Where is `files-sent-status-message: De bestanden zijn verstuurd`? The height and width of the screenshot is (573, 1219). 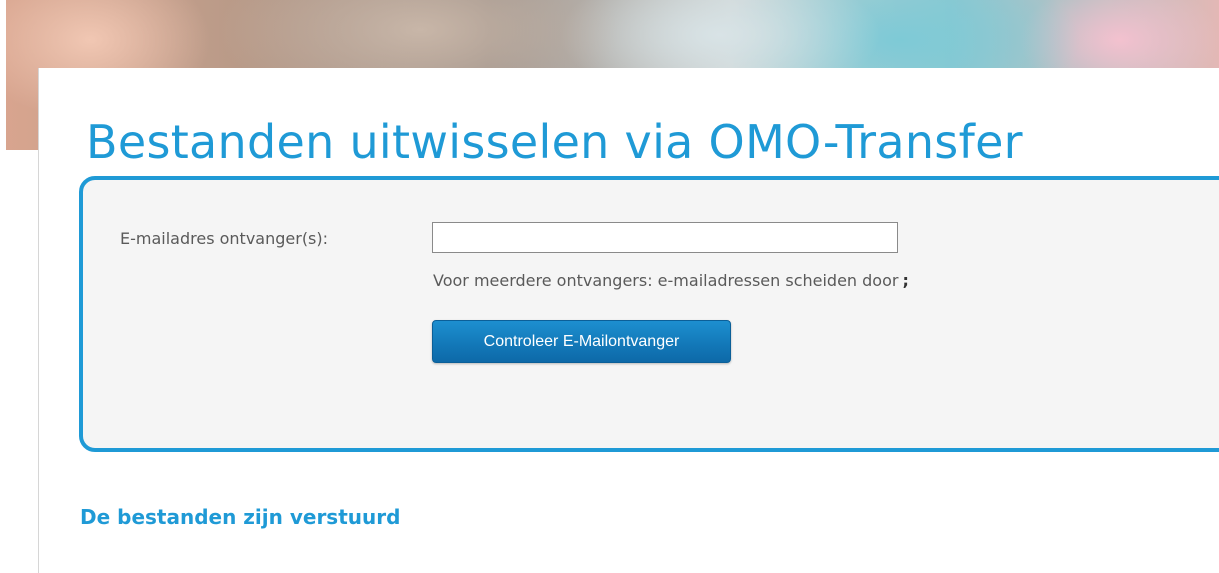 files-sent-status-message: De bestanden zijn verstuurd is located at coordinates (240, 517).